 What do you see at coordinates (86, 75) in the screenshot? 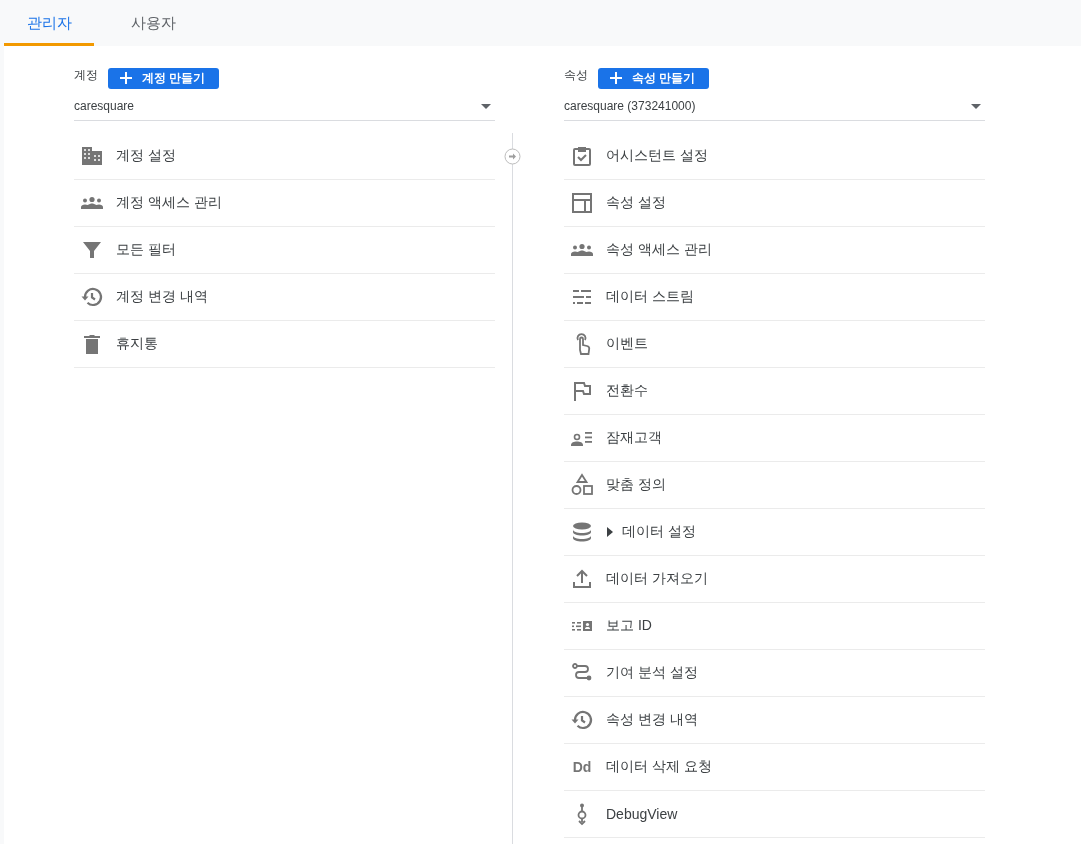
I see `section-label: 계정` at bounding box center [86, 75].